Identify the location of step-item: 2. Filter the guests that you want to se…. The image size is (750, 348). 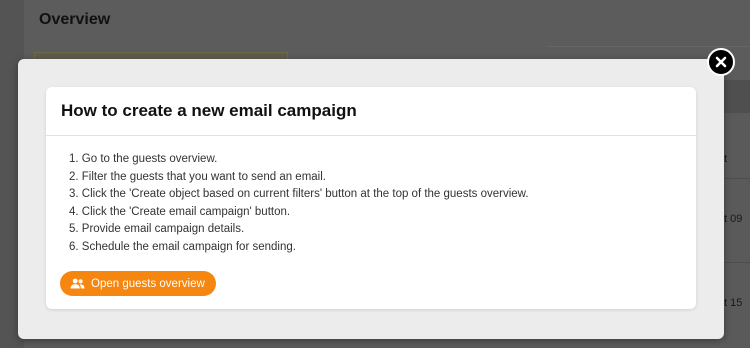
(197, 176).